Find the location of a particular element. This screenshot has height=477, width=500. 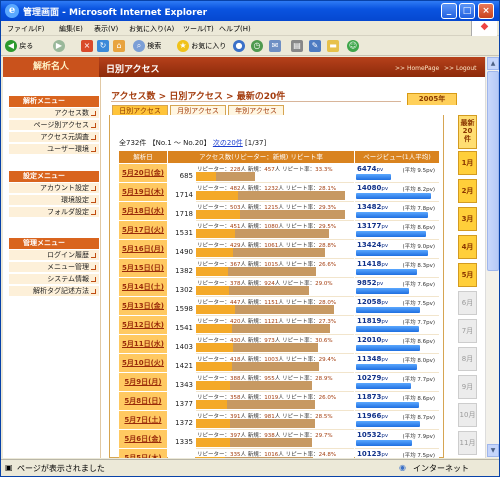

repeater-count: 451 is located at coordinates (235, 227).